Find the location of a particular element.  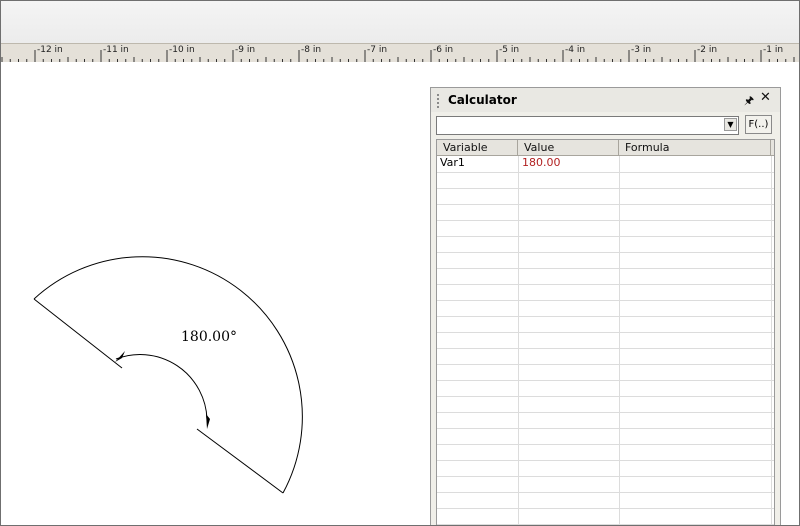

column-header-value: Value is located at coordinates (568, 147).